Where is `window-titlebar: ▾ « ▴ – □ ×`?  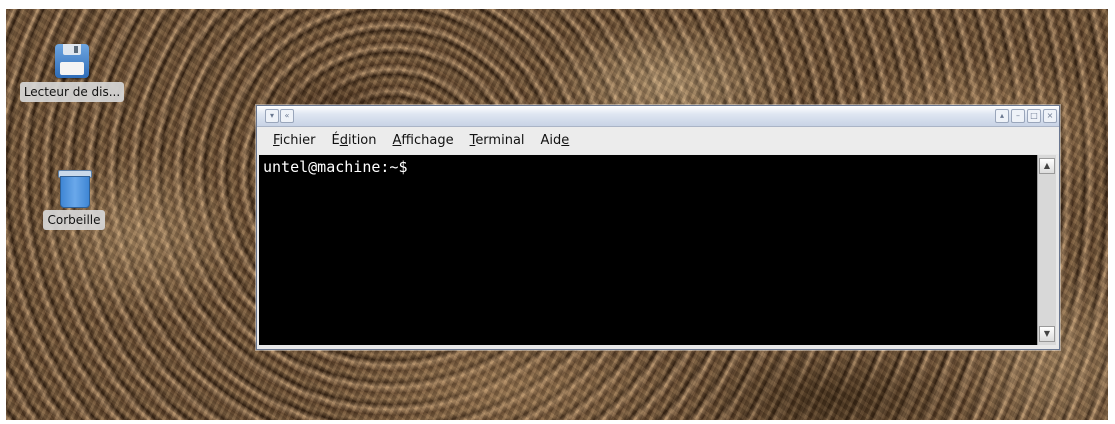
window-titlebar: ▾ « ▴ – □ × is located at coordinates (658, 116).